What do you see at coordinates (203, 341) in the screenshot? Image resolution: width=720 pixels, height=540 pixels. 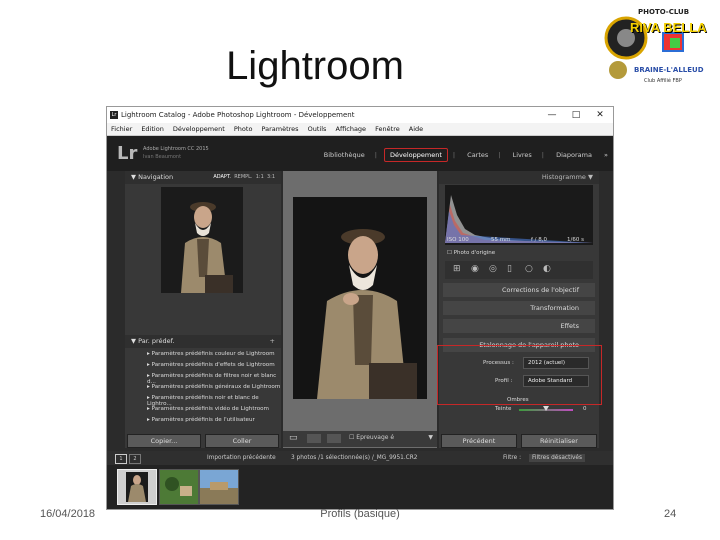 I see `presets-header: ▼ Par. prédef. +` at bounding box center [203, 341].